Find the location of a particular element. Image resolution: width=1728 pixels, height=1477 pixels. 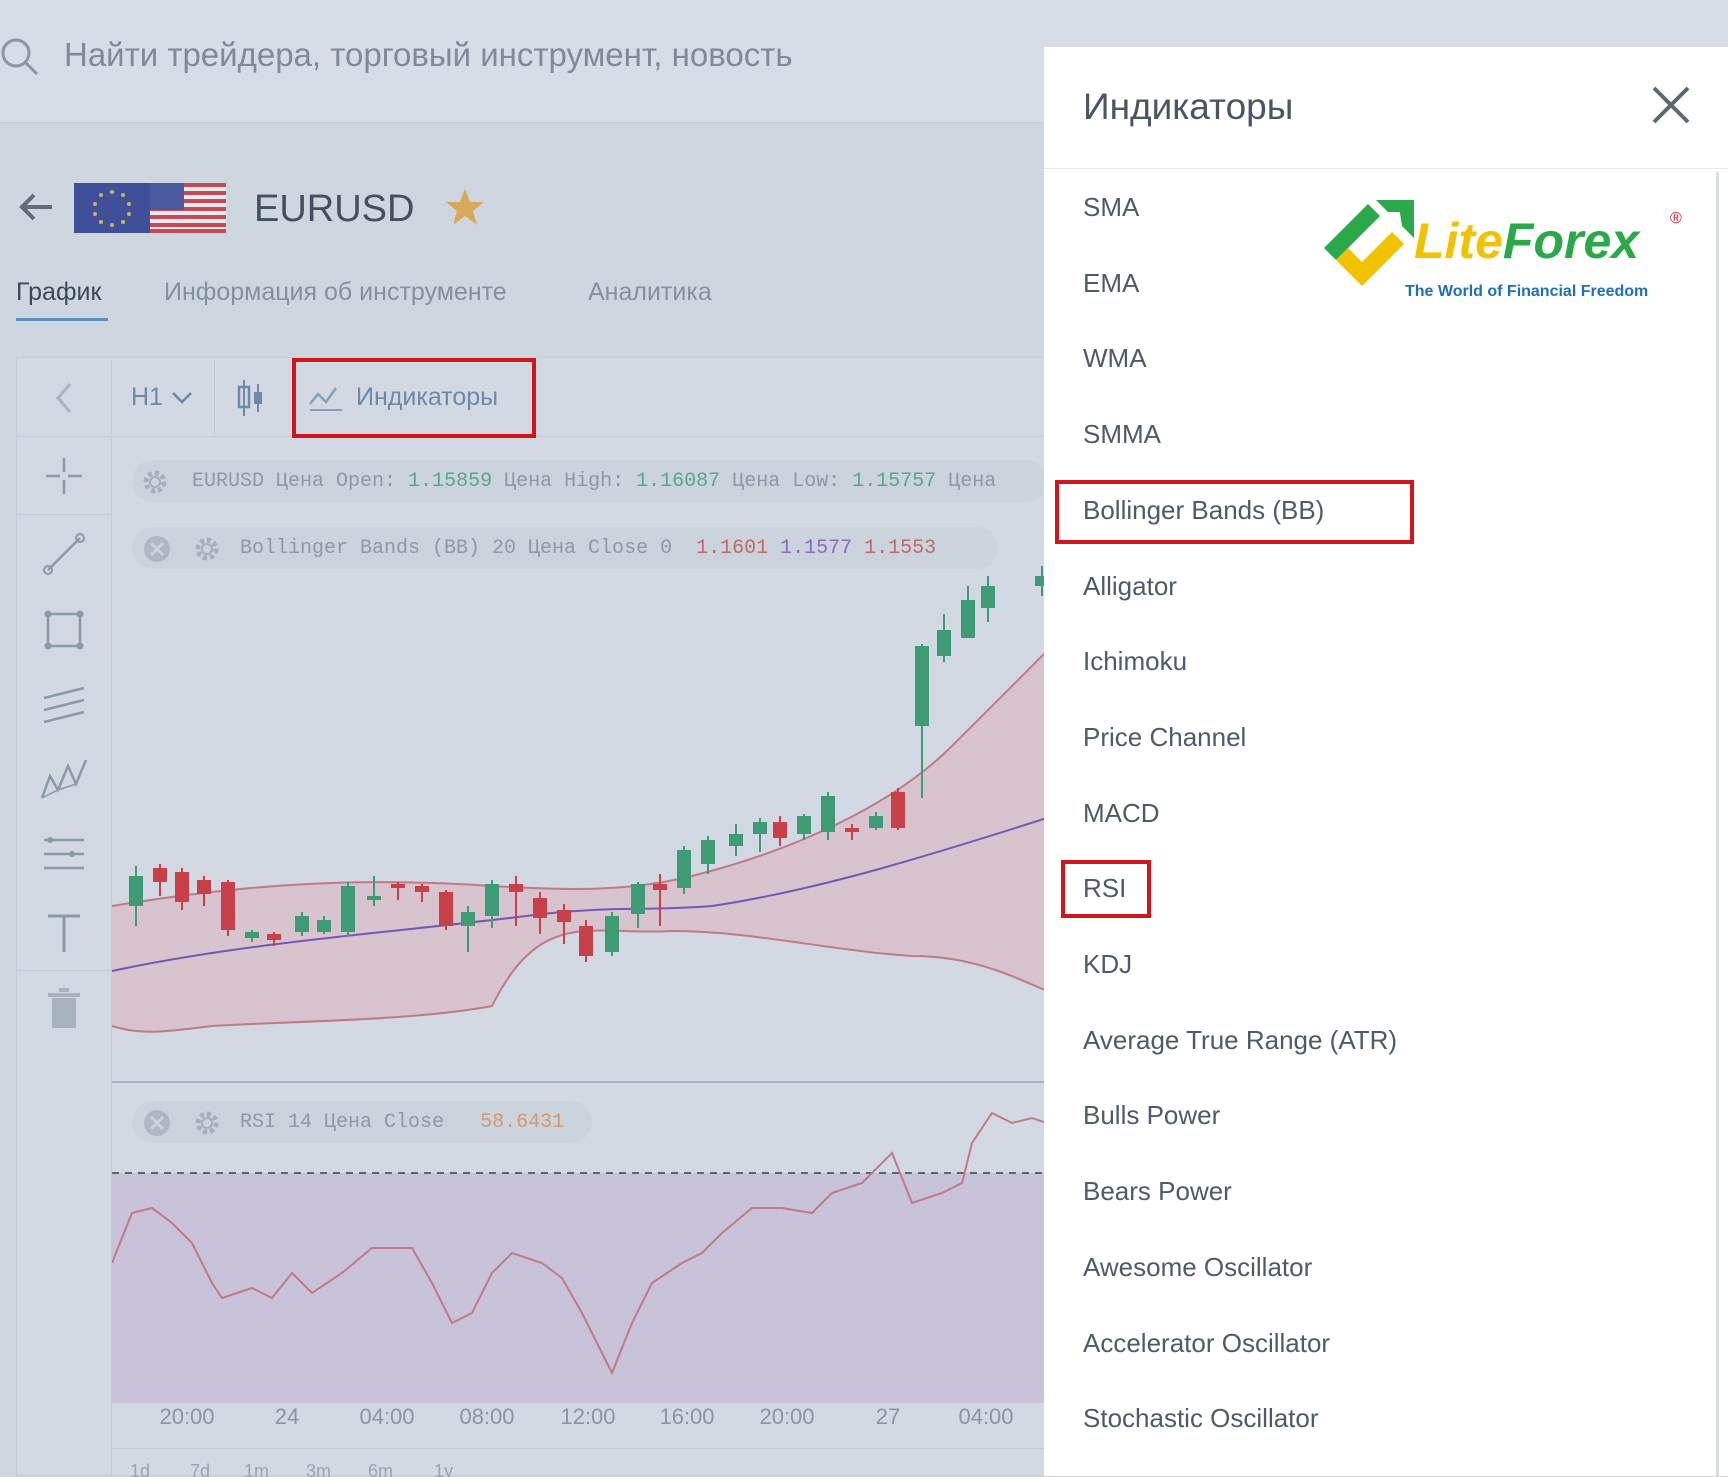

period-7d: 7d is located at coordinates (200, 1469).